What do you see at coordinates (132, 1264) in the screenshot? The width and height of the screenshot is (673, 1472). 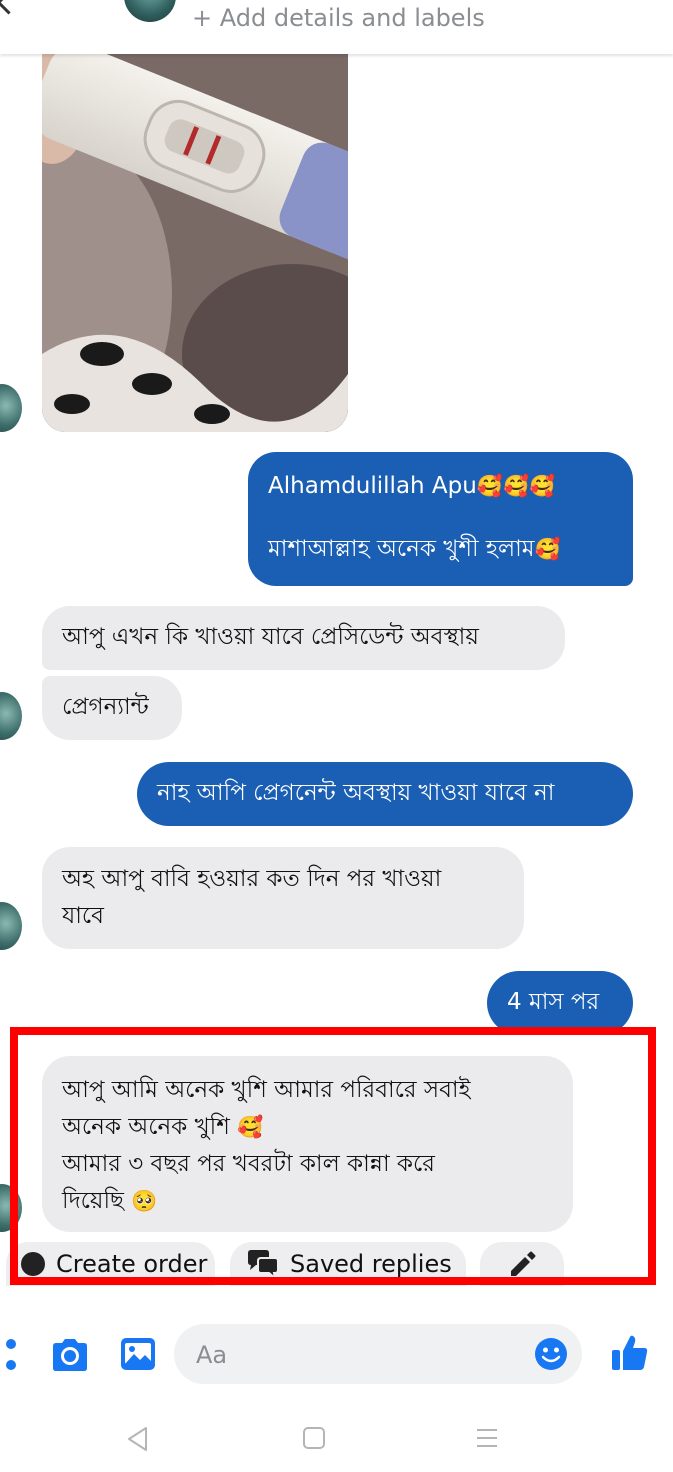 I see `create-order-label: Create order` at bounding box center [132, 1264].